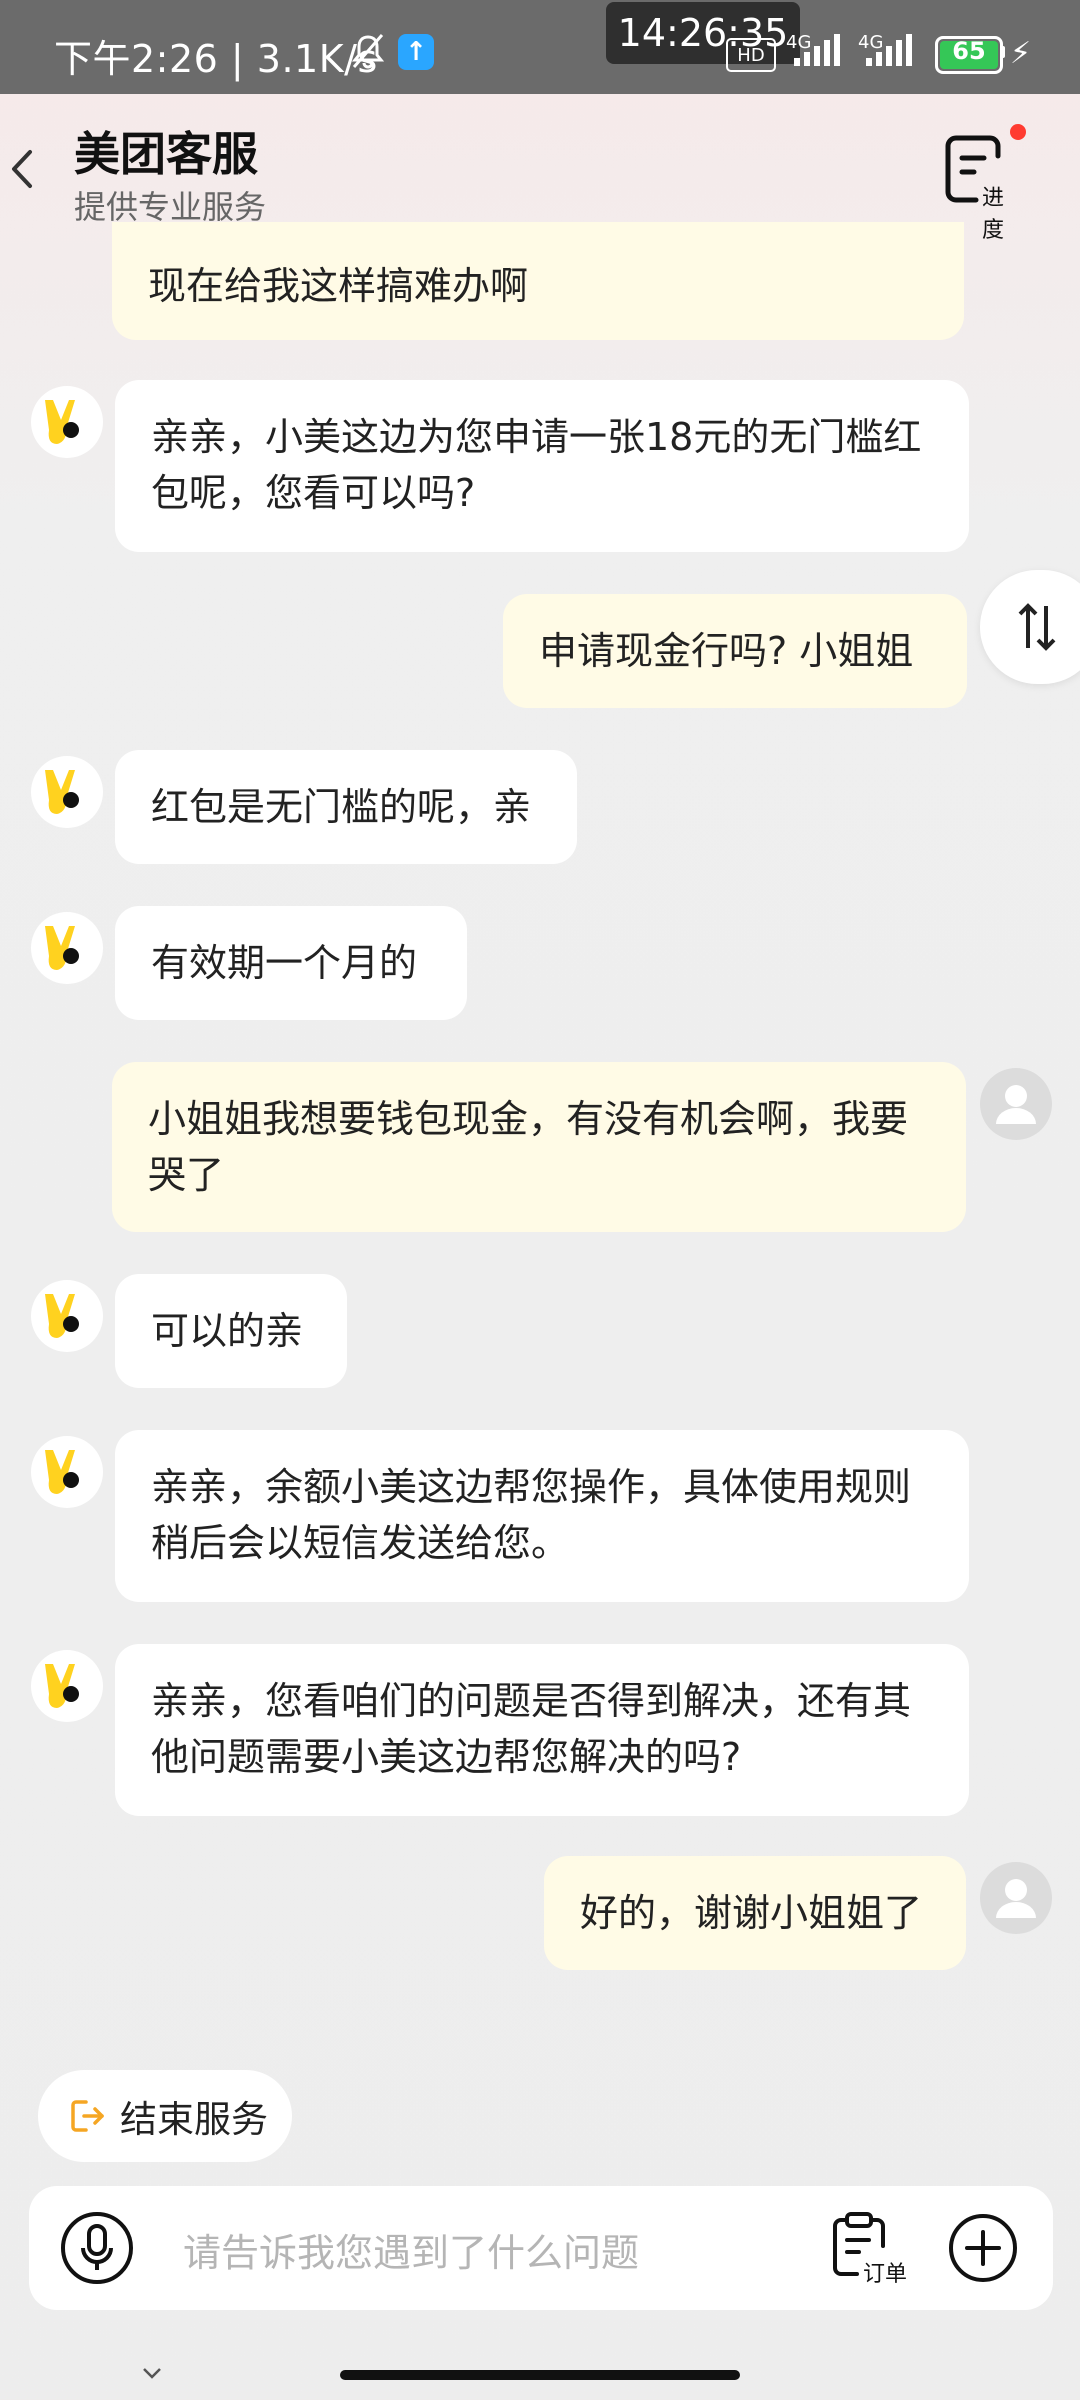 This screenshot has width=1080, height=2400. I want to click on scroll-toggle-button, so click(1030, 627).